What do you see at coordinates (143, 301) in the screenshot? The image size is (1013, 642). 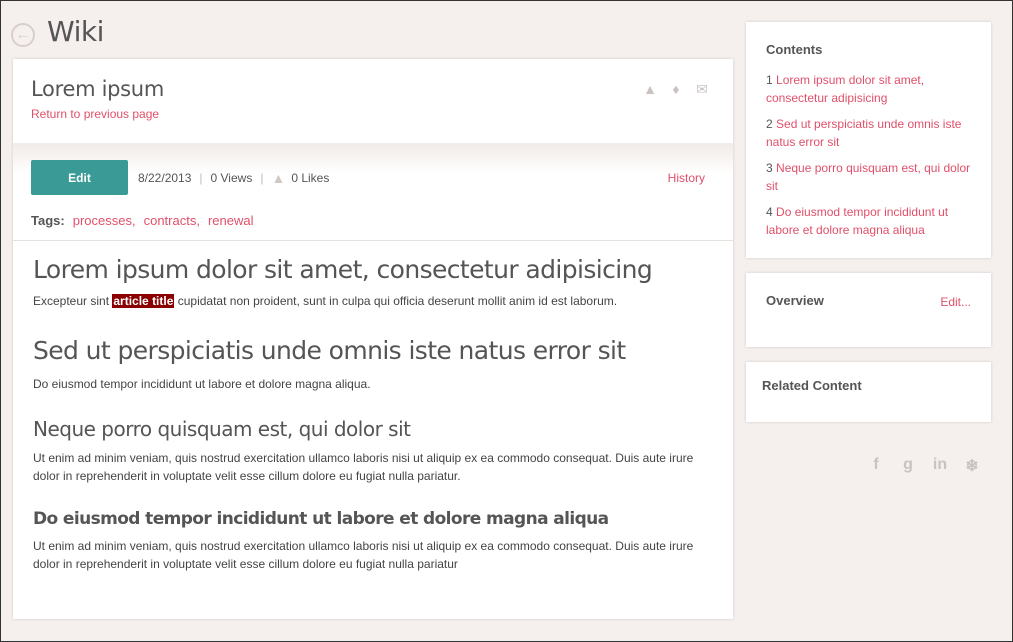 I see `highlighted-text: article title` at bounding box center [143, 301].